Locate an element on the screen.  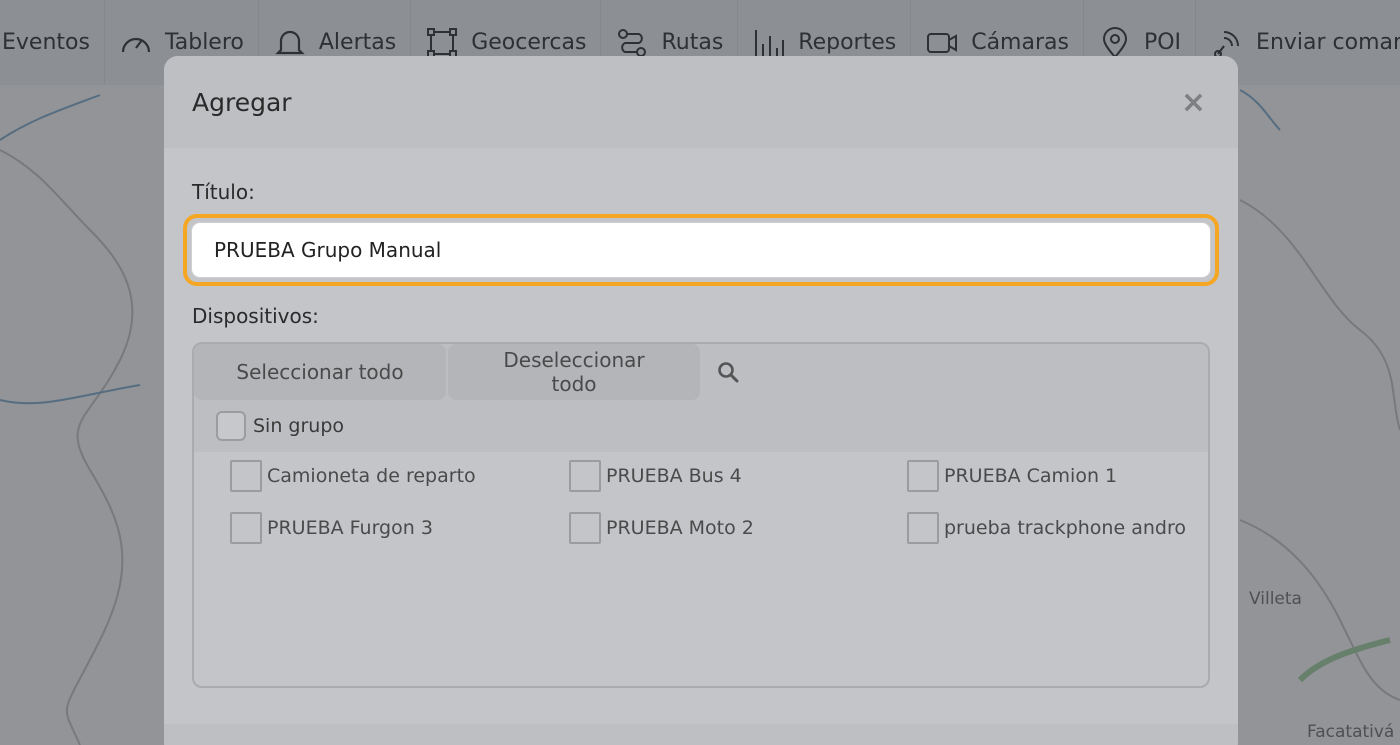
device-label: Camioneta de reparto is located at coordinates (371, 476).